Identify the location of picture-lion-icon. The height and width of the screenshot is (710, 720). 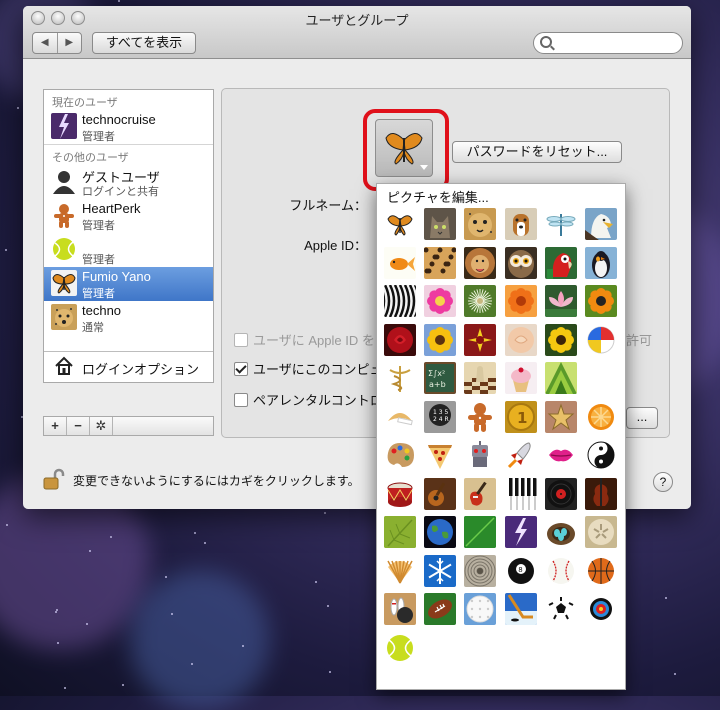
(480, 263).